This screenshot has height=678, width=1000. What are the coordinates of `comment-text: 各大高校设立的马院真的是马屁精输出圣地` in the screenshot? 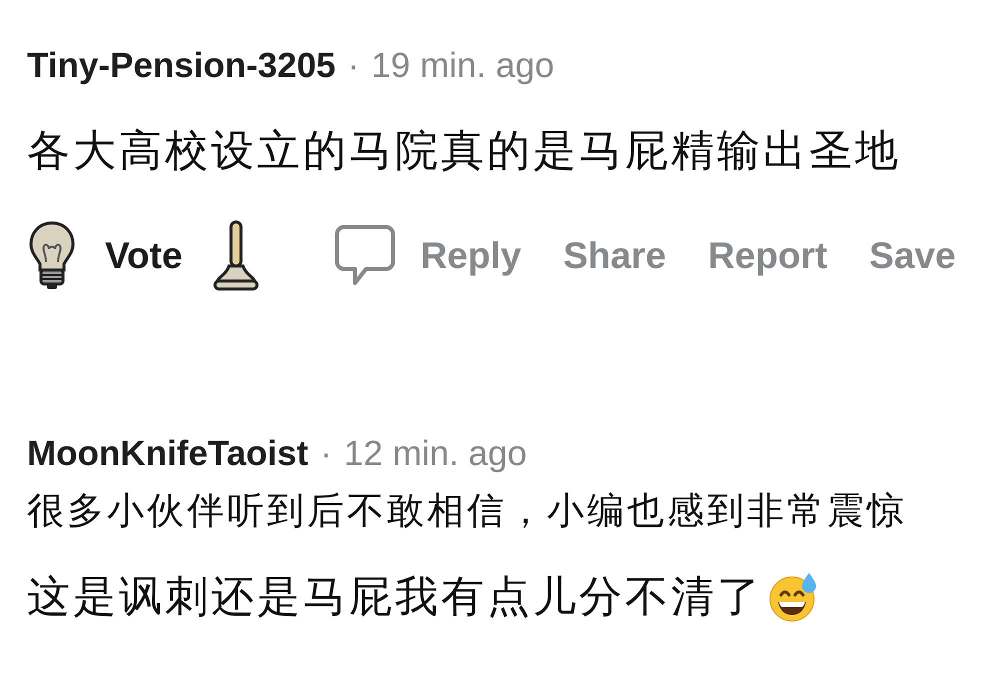 It's located at (464, 151).